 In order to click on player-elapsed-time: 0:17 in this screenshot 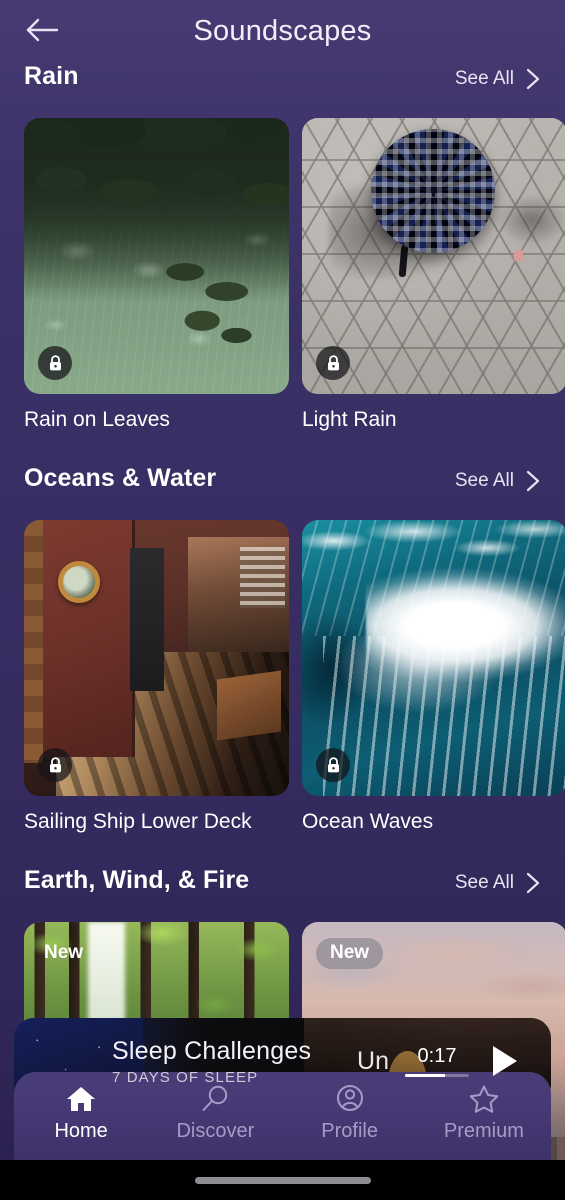, I will do `click(437, 1056)`.